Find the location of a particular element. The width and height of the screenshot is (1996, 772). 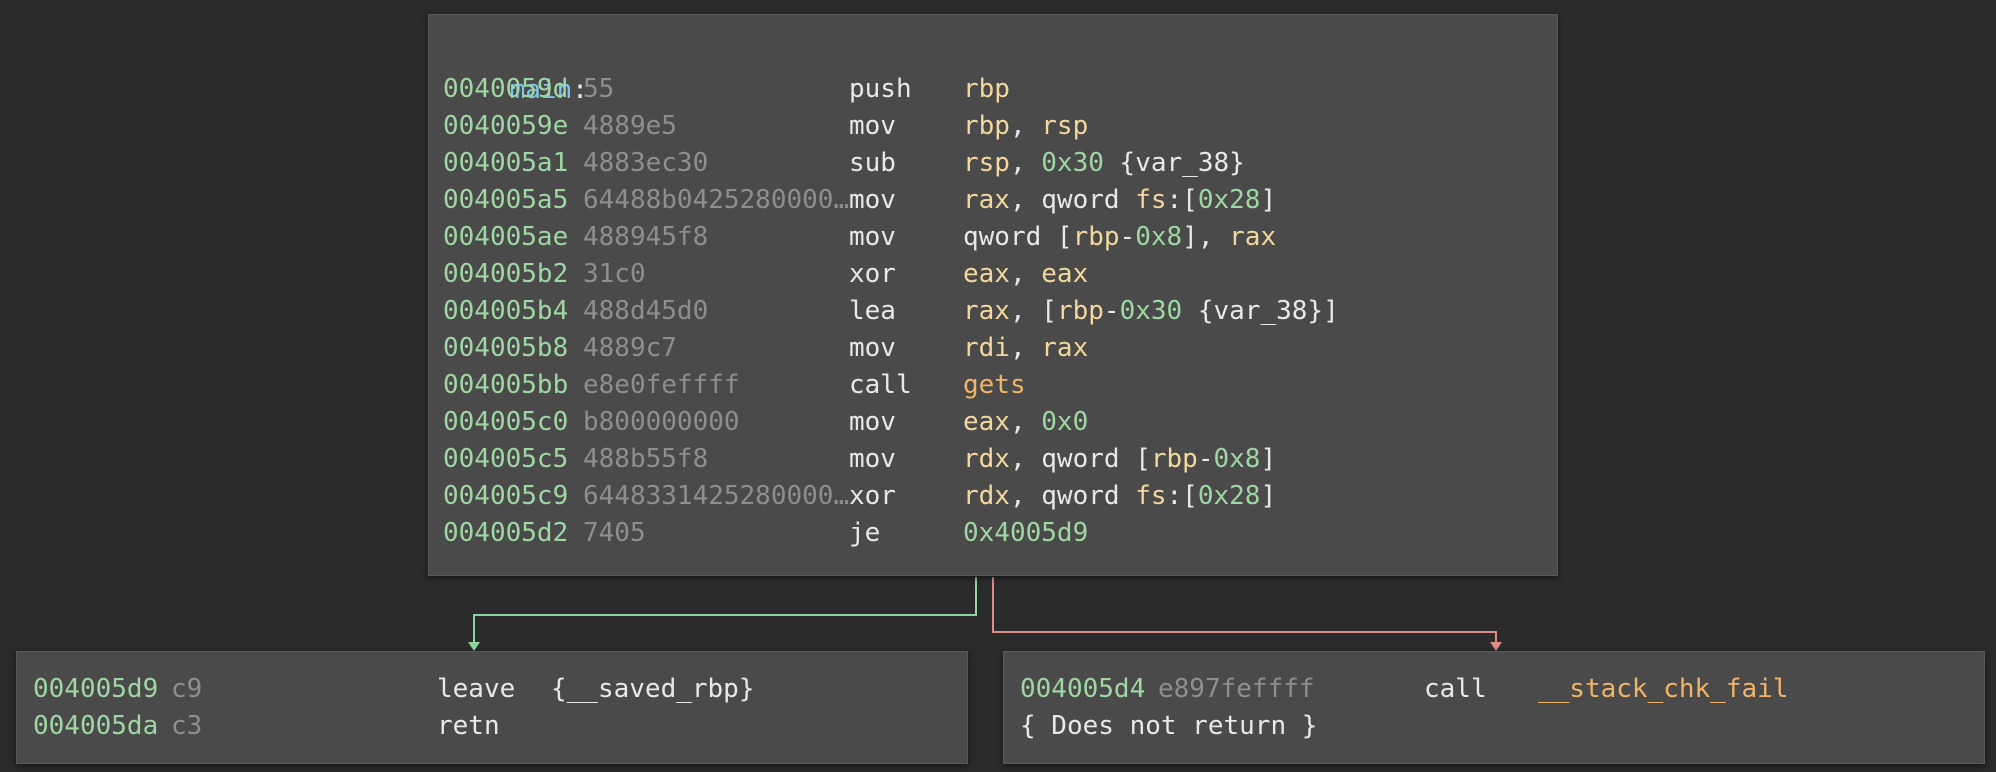

instruction-row: 004005a1 4883ec30 sub rsp, 0x30 {var_38} is located at coordinates (993, 163).